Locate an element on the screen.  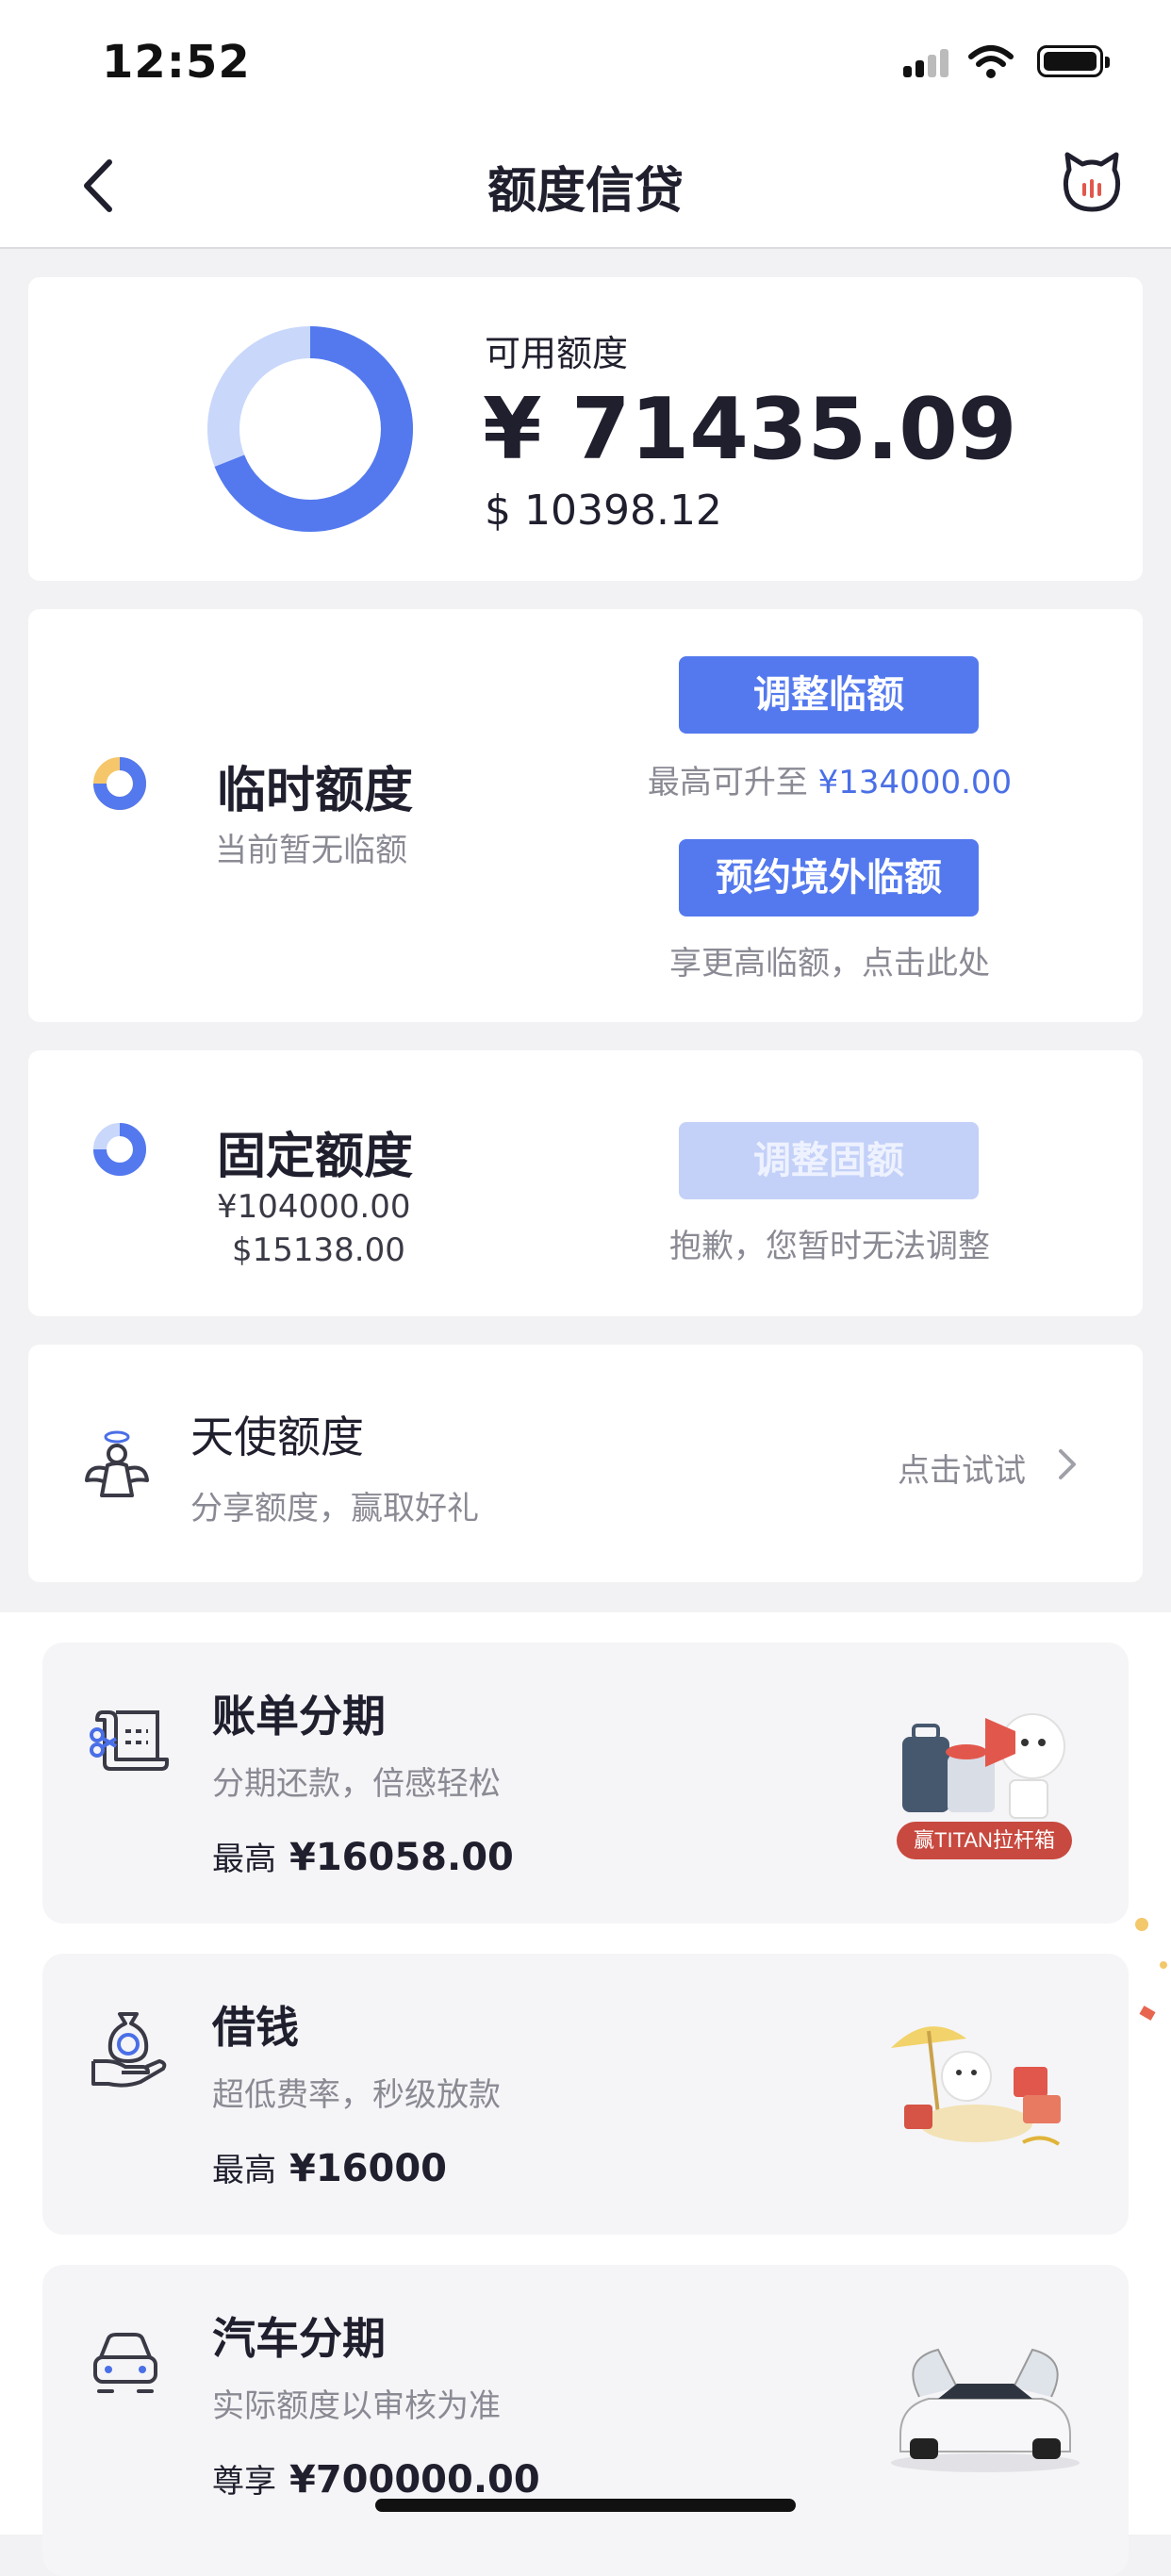
promo-badge: 赢TITAN拉杆箱 is located at coordinates (984, 1840).